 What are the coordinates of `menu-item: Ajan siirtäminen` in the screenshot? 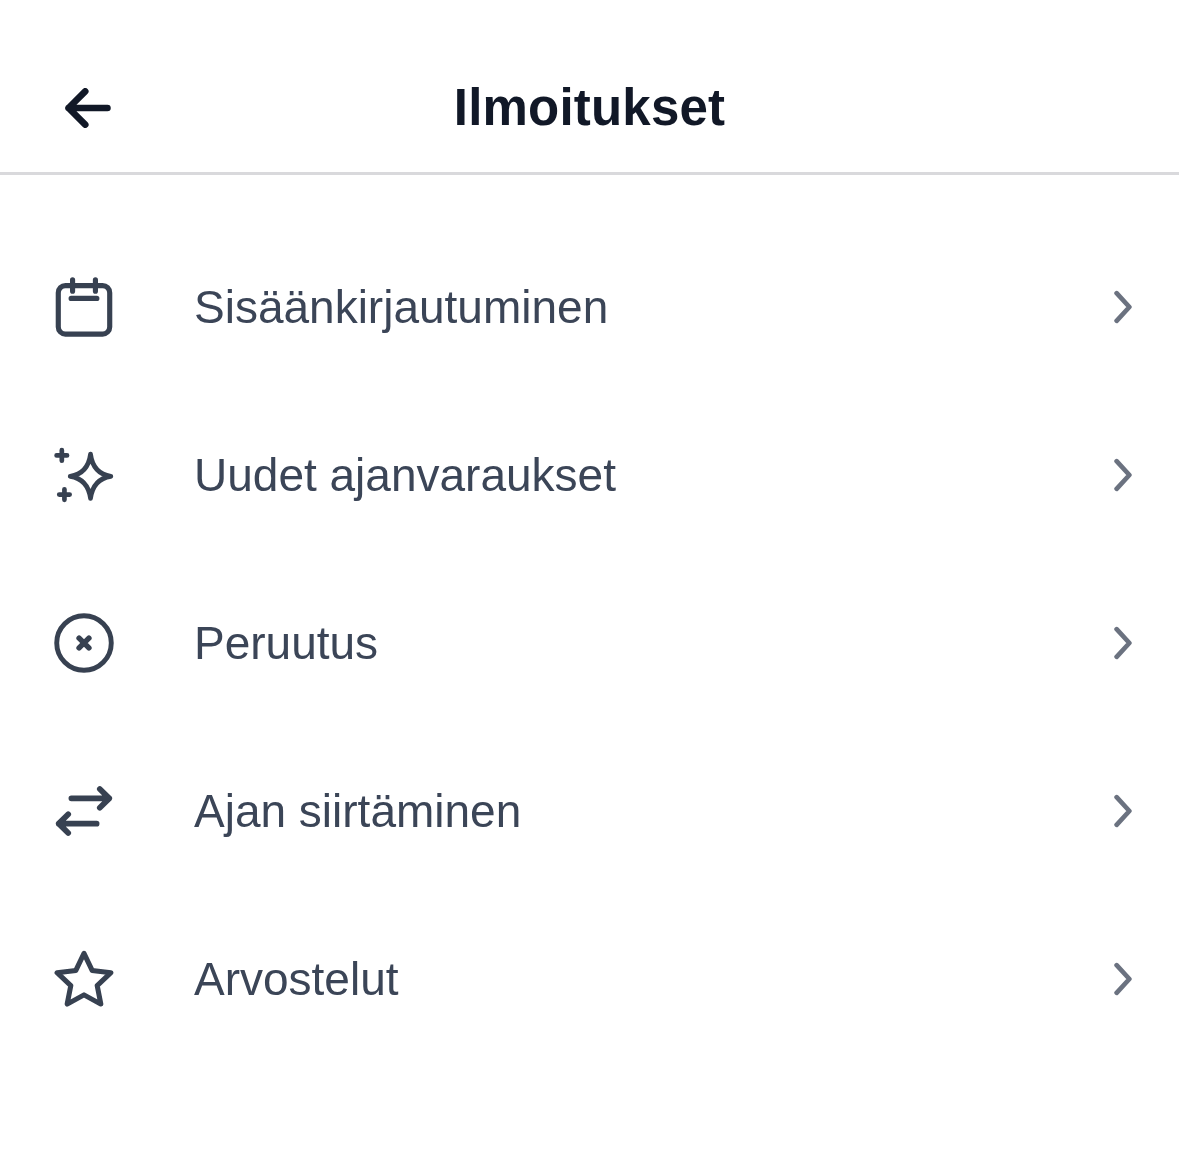 It's located at (589, 811).